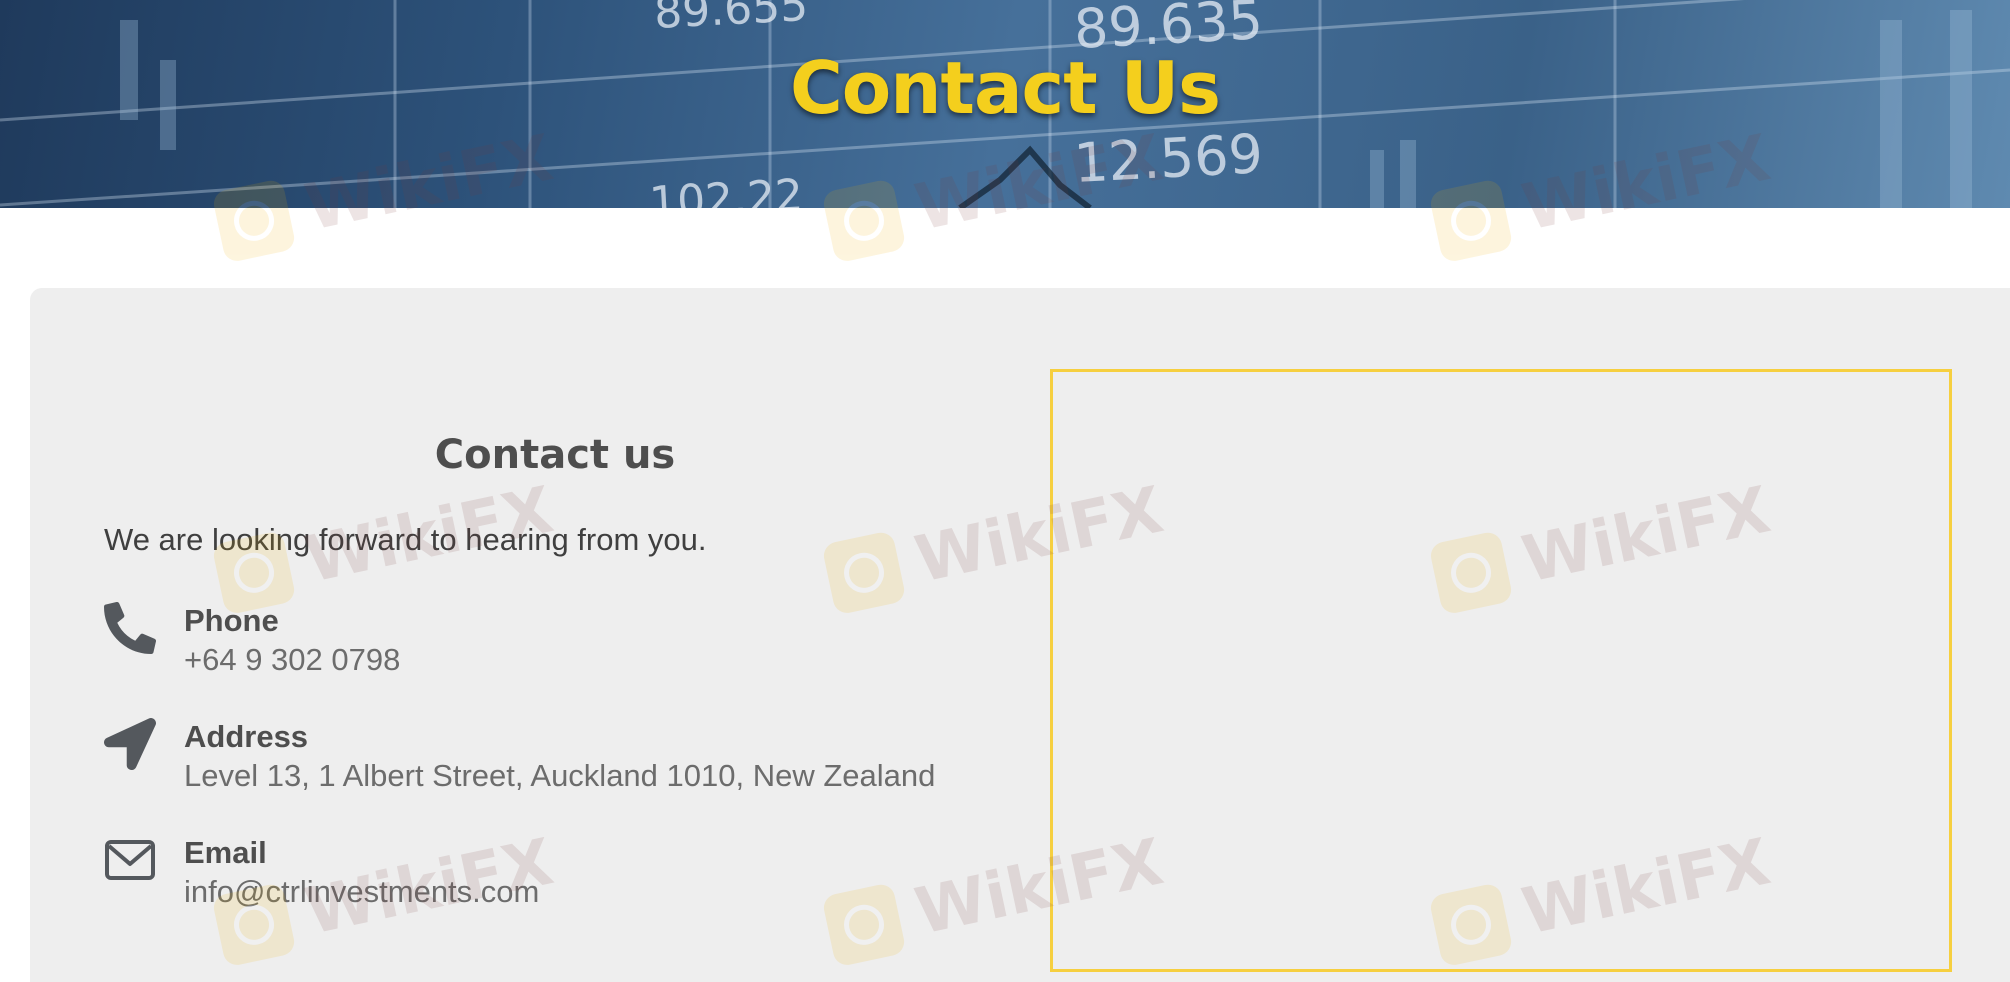  What do you see at coordinates (1005, 88) in the screenshot?
I see `page-title: Contact Us` at bounding box center [1005, 88].